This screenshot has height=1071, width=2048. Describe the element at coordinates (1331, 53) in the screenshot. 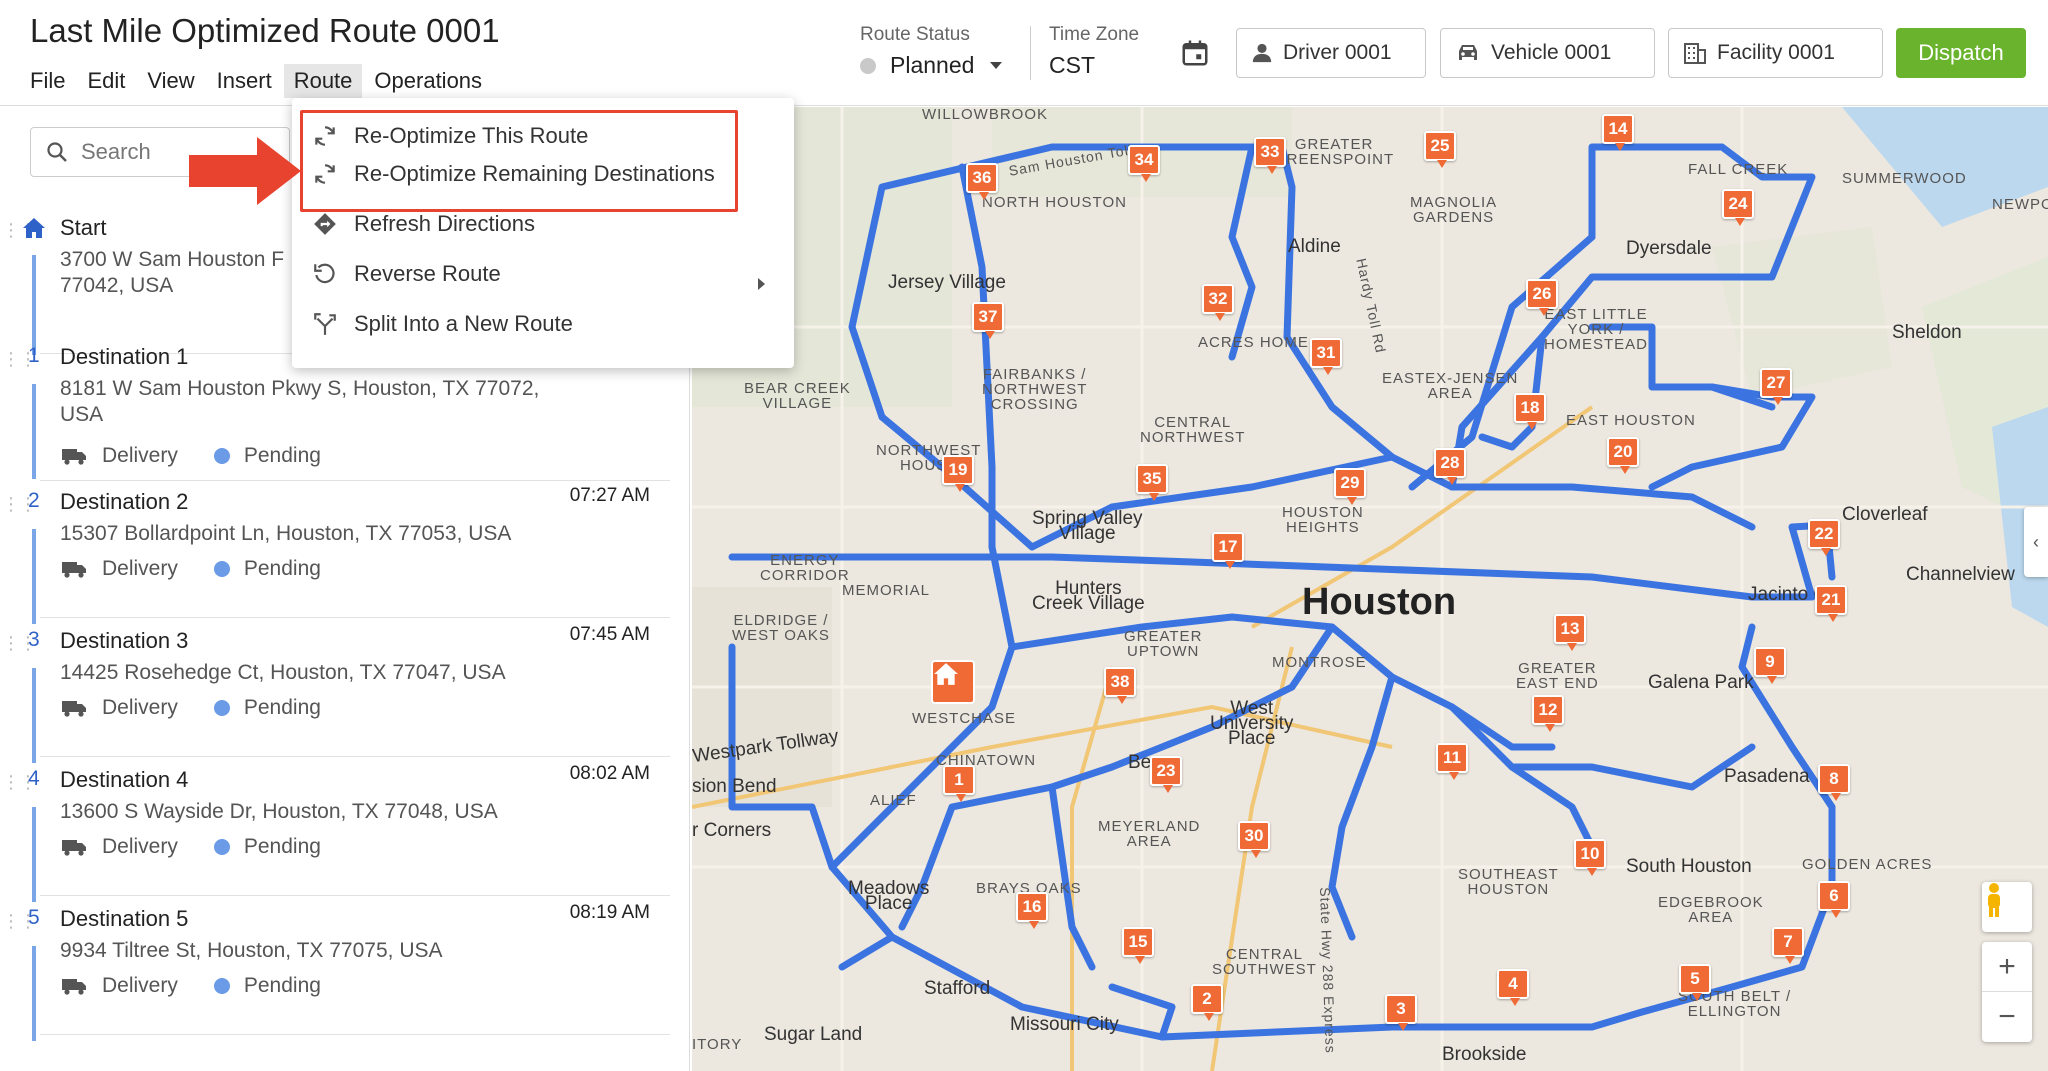

I see `driver-button: Driver 0001` at that location.